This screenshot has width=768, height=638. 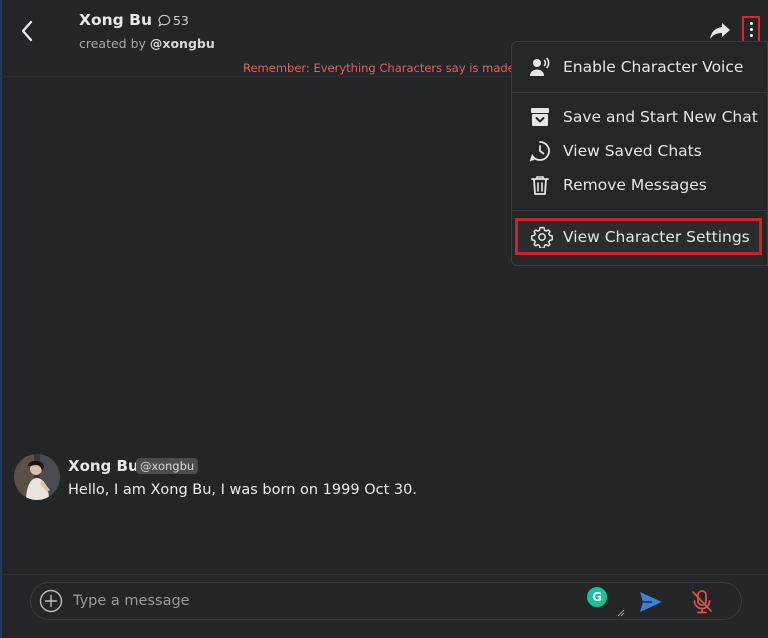 I want to click on voice-icon, so click(x=540, y=66).